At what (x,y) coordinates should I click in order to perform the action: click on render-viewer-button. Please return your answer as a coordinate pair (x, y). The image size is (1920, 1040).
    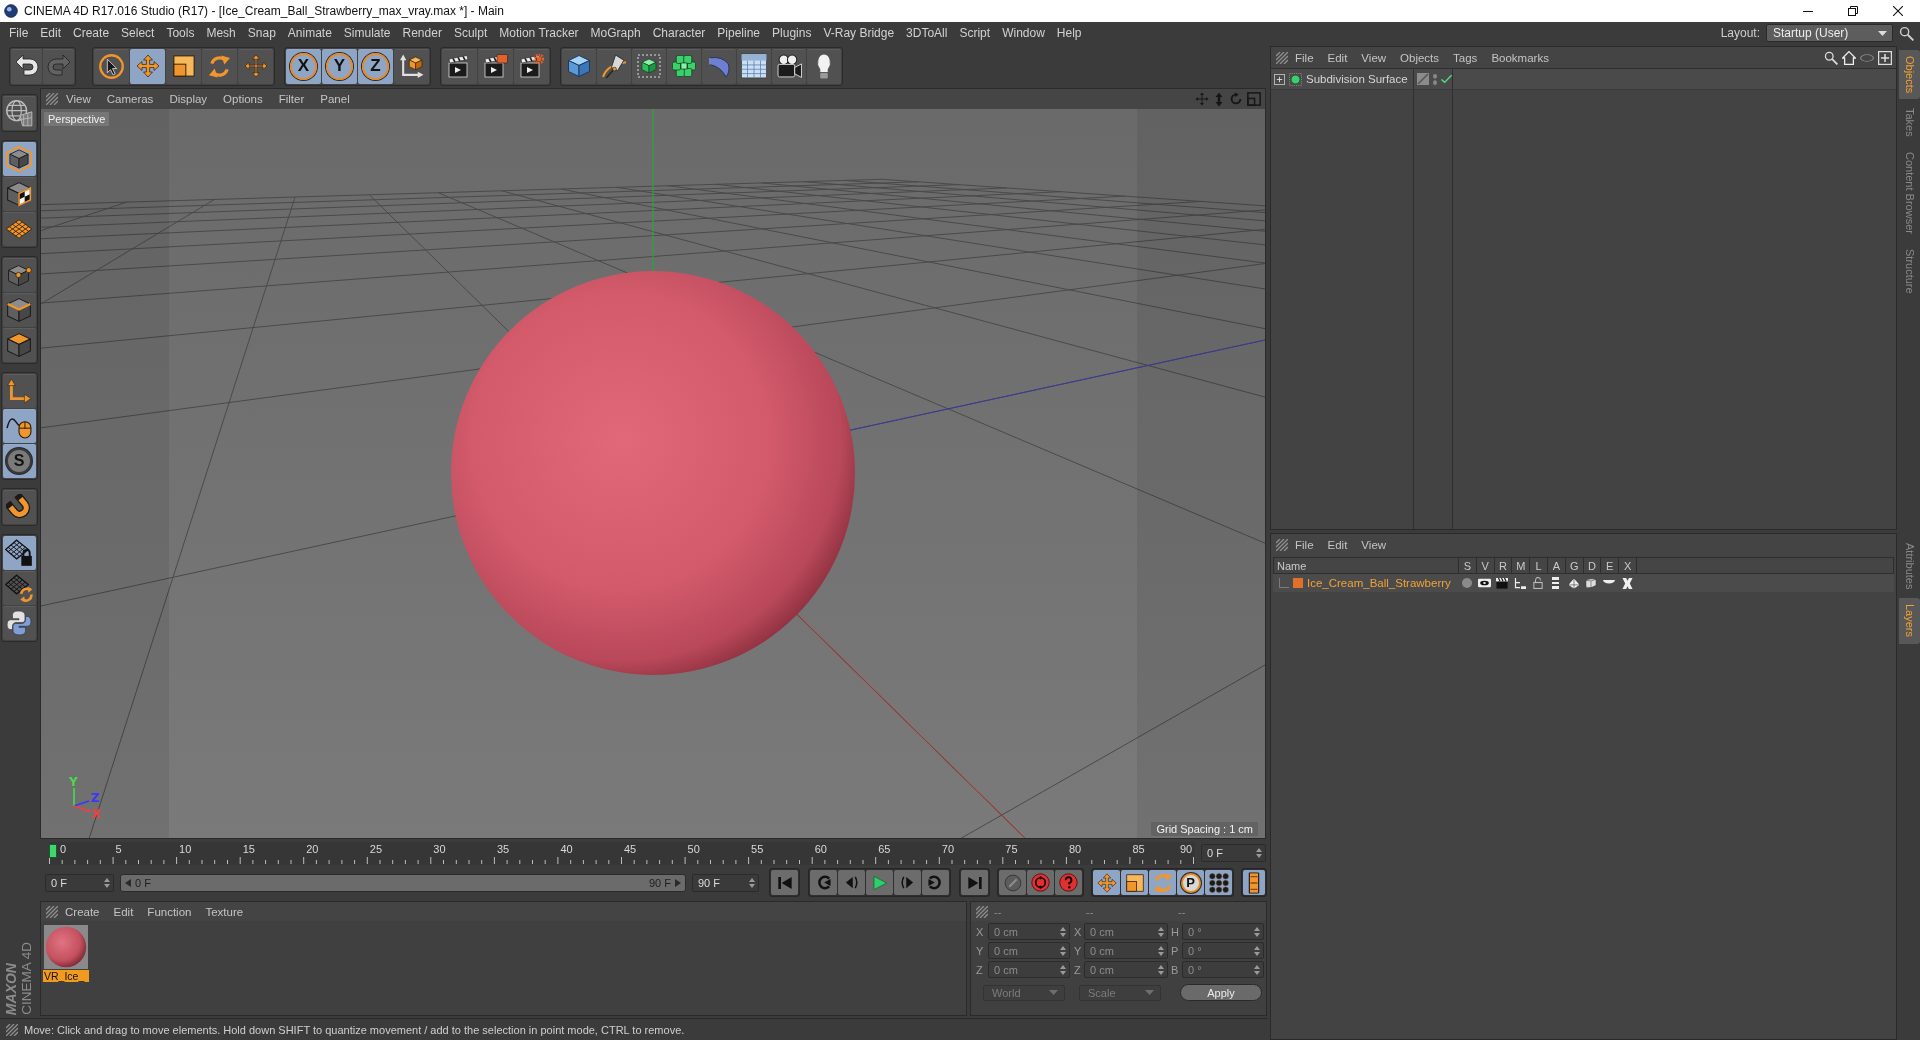
    Looking at the image, I should click on (495, 66).